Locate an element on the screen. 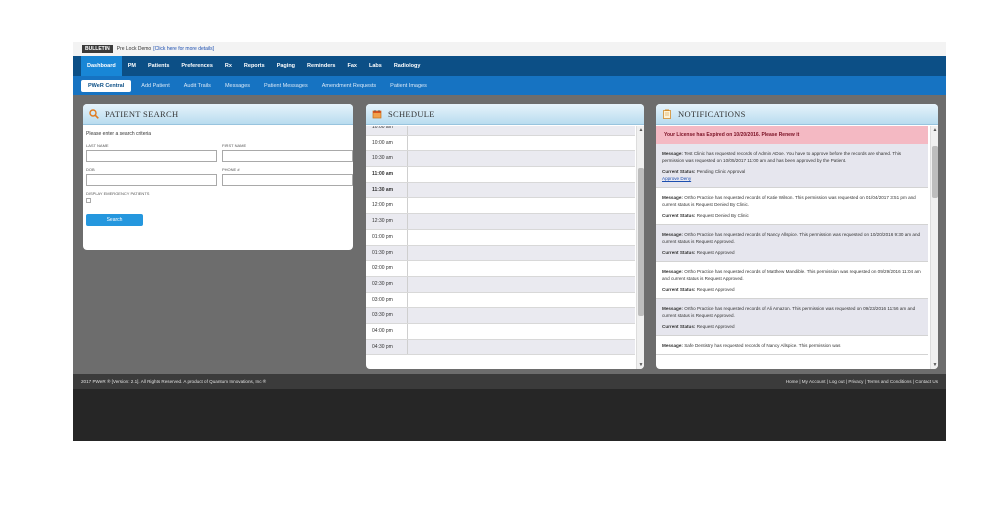 Image resolution: width=1000 pixels, height=527 pixels. schedule-header: SCHEDULE is located at coordinates (505, 114).